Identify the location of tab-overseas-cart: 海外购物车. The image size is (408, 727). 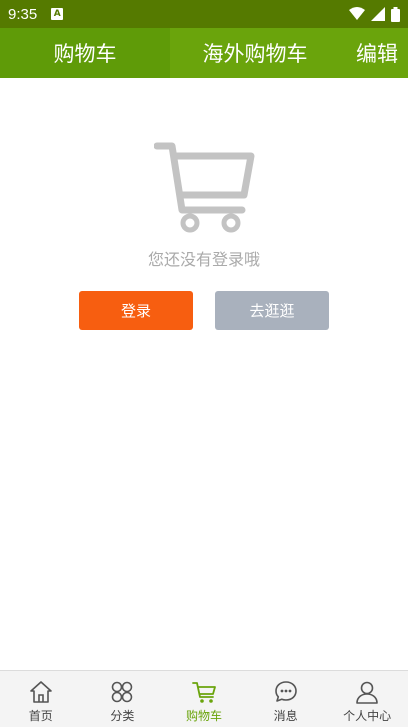
(255, 53).